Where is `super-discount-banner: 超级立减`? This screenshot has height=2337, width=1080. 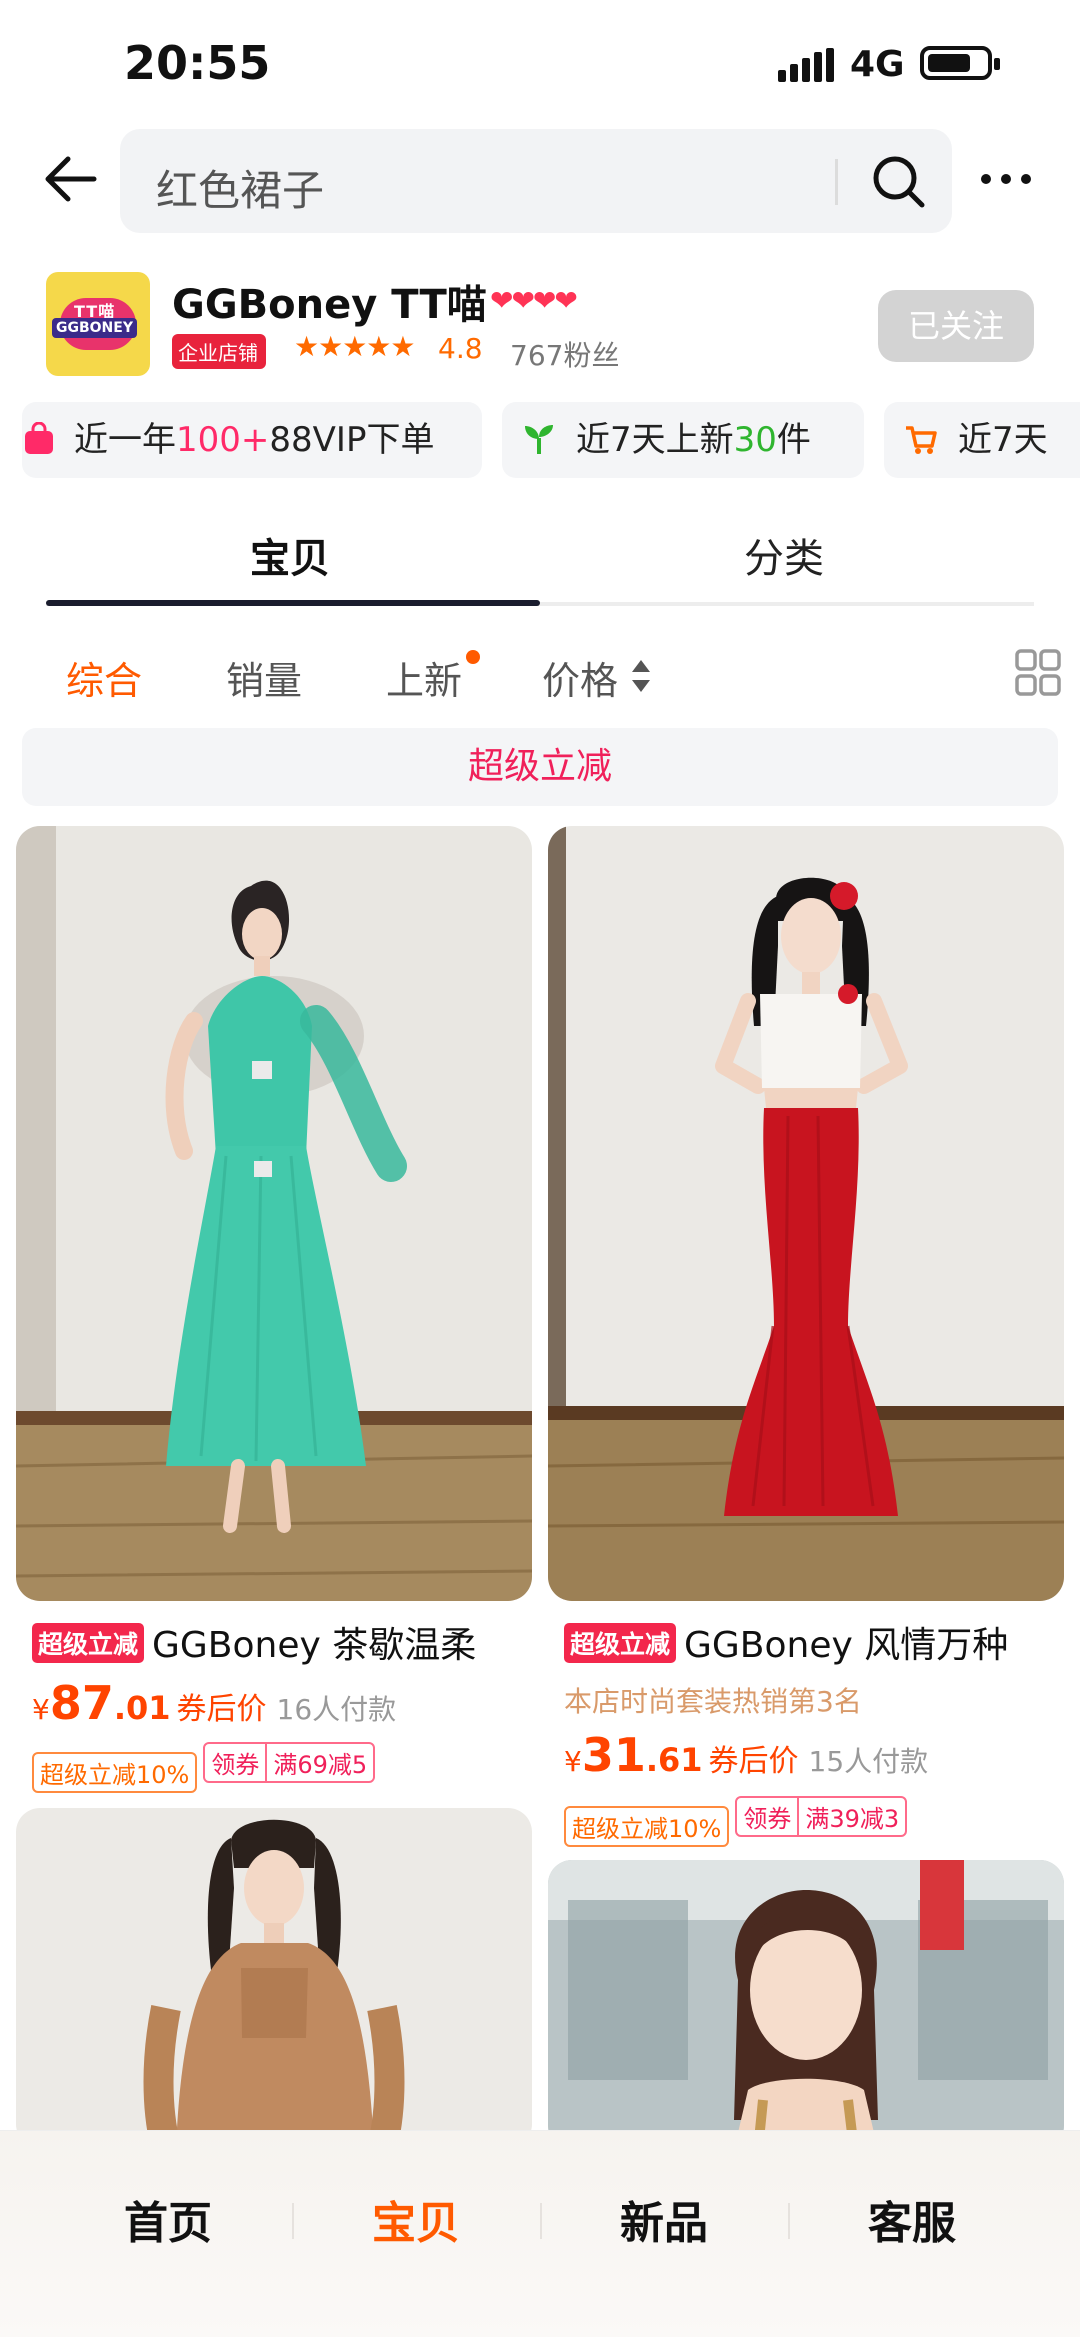 super-discount-banner: 超级立减 is located at coordinates (540, 767).